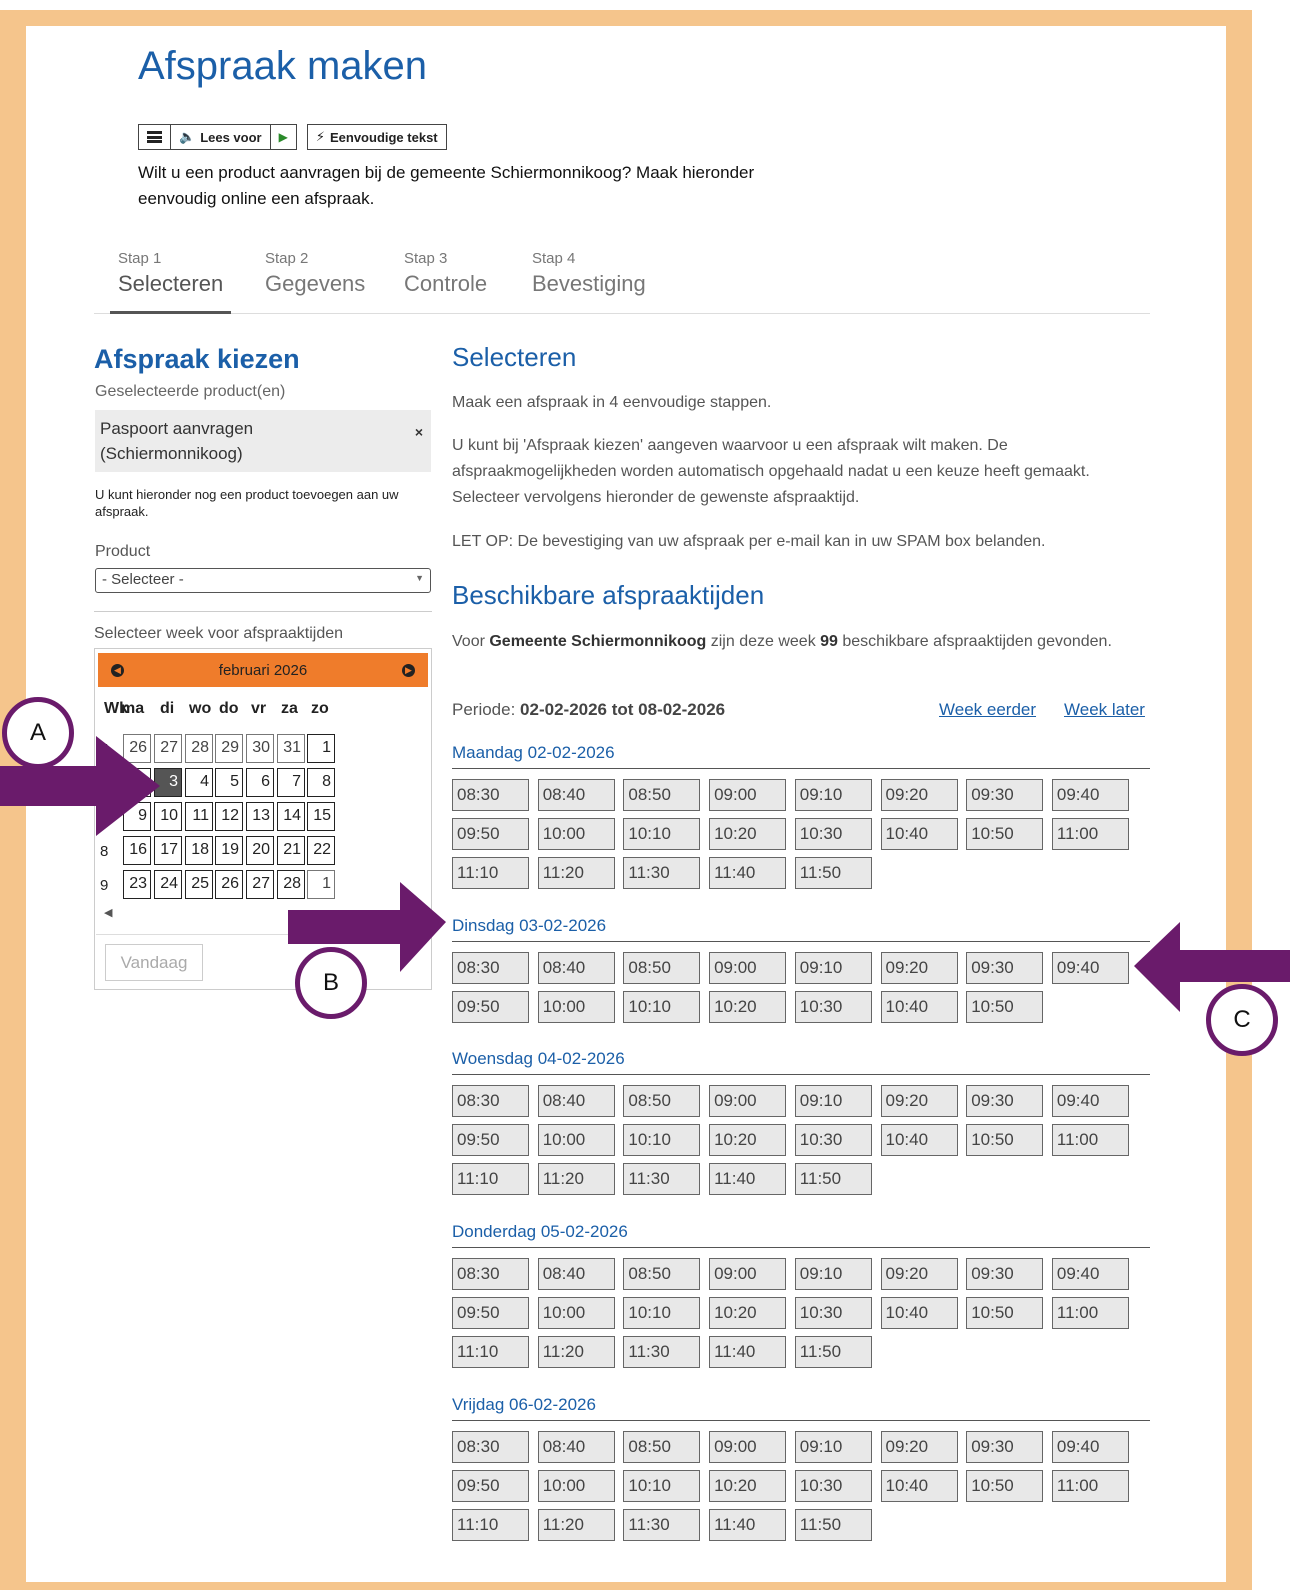 The width and height of the screenshot is (1314, 1590). Describe the element at coordinates (38, 733) in the screenshot. I see `annotation-a: A` at that location.